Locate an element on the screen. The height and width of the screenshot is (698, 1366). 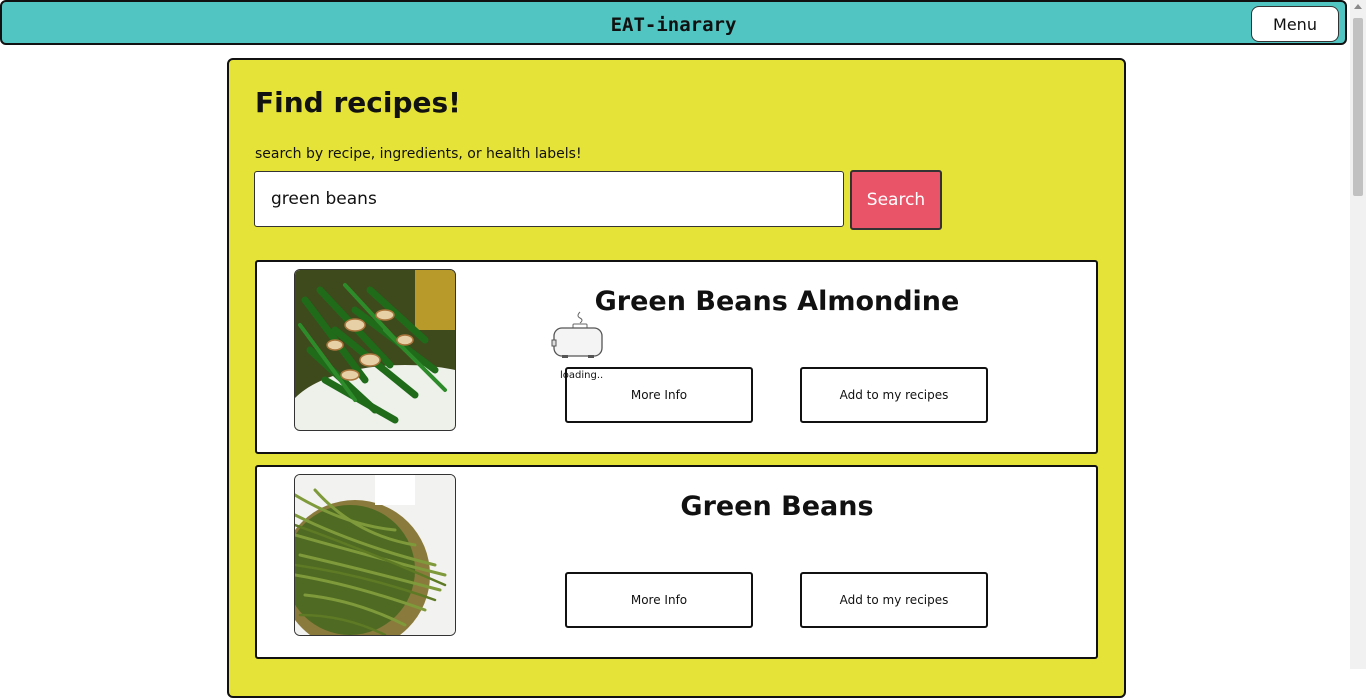
toaster-icon is located at coordinates (577, 334).